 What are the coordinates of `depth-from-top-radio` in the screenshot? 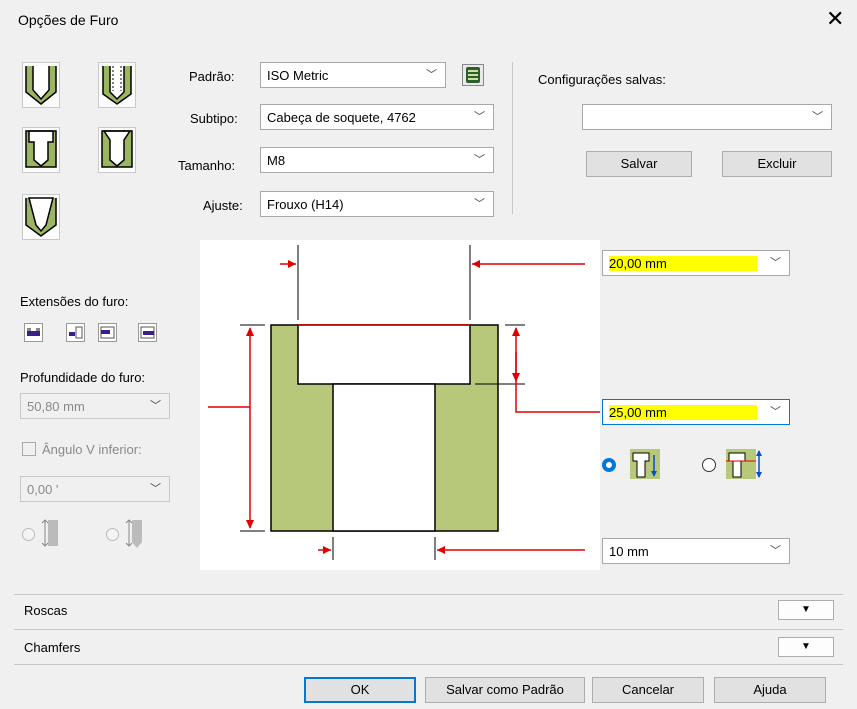 It's located at (609, 465).